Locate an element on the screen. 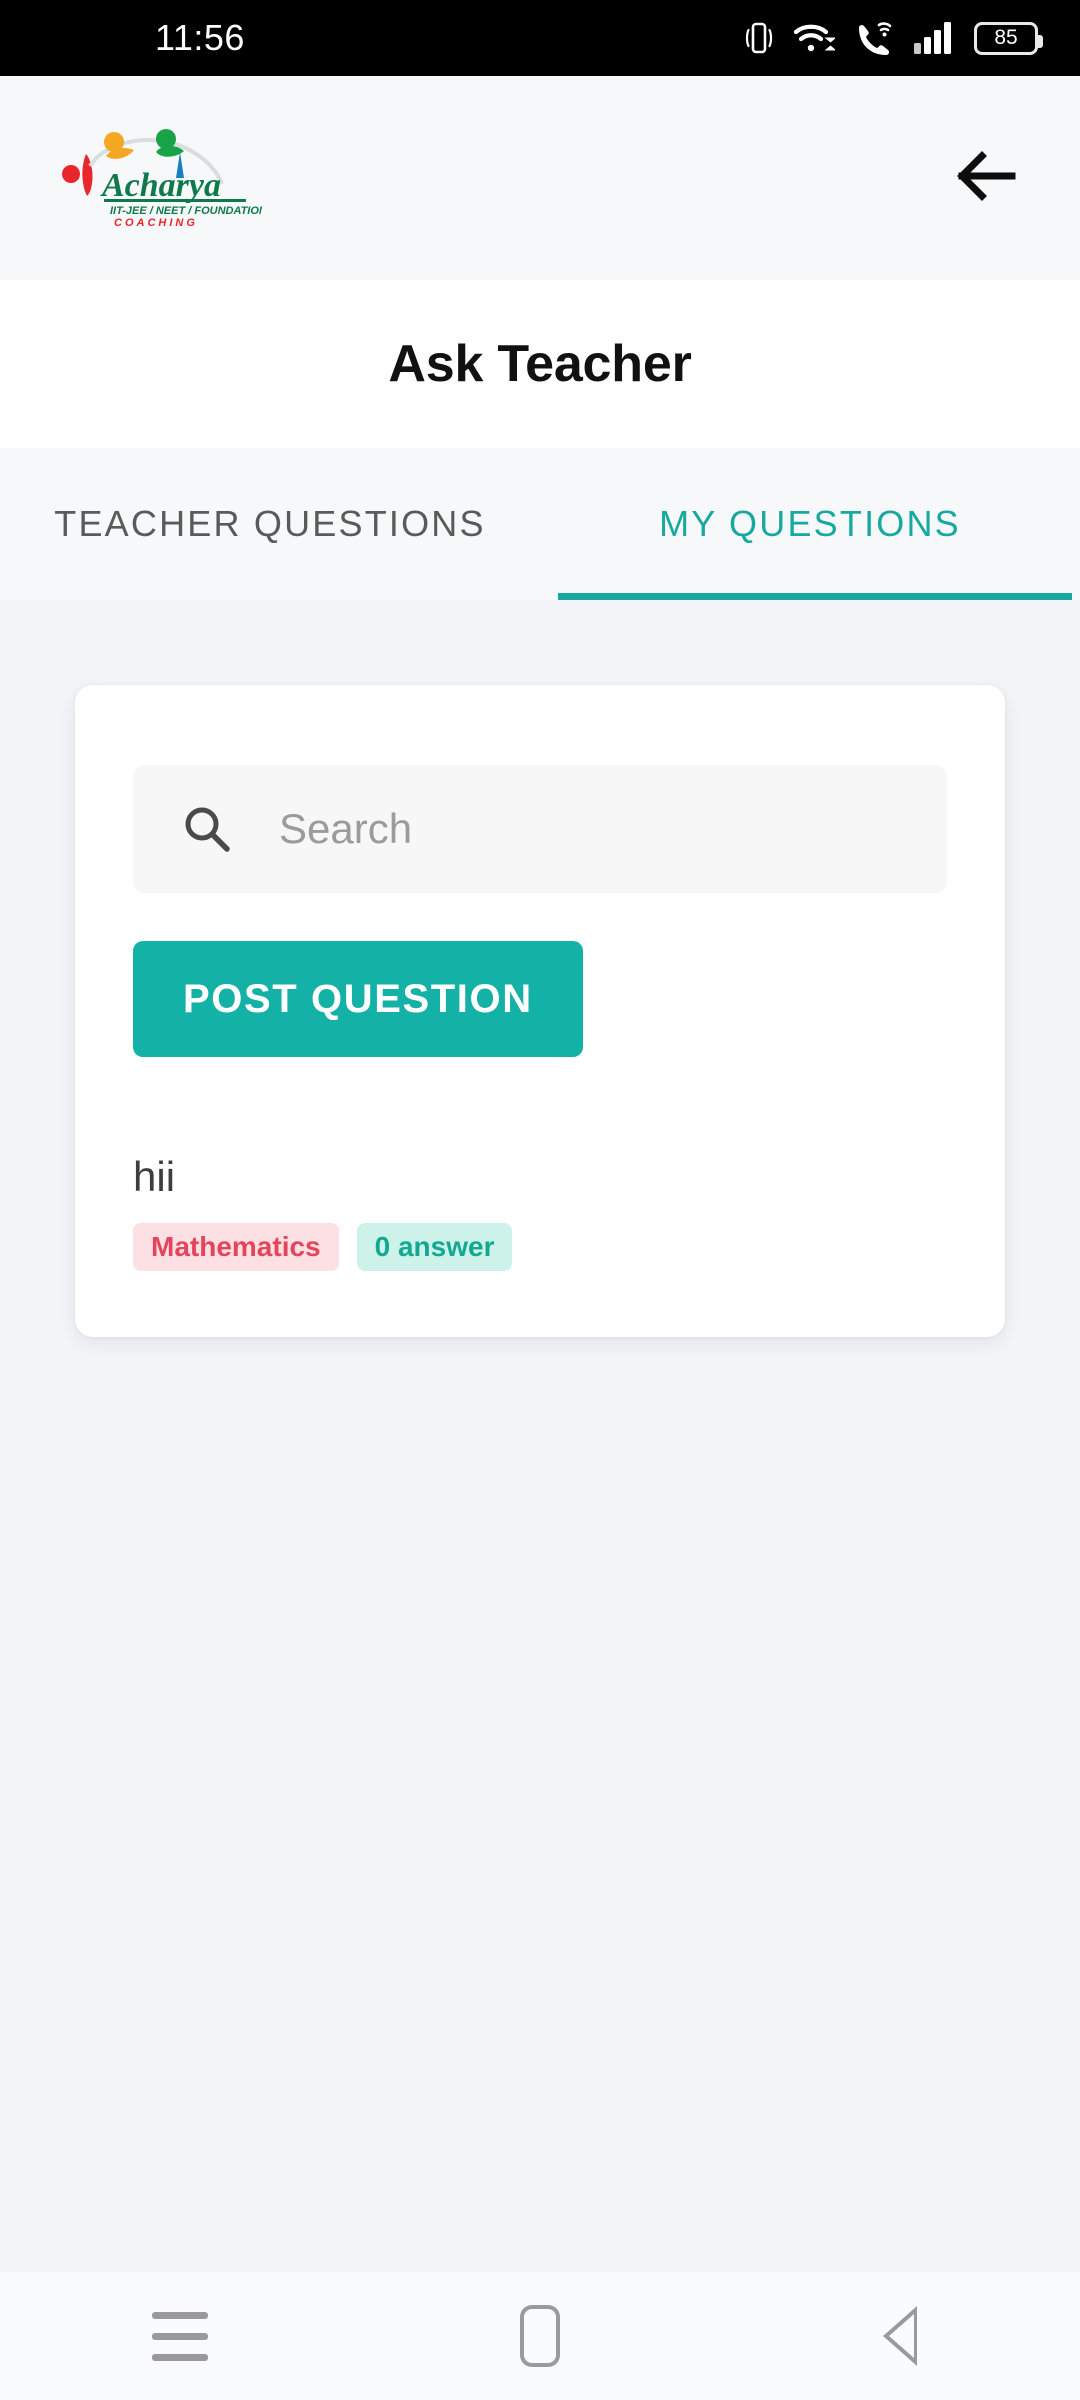  system-nav-bar is located at coordinates (540, 2336).